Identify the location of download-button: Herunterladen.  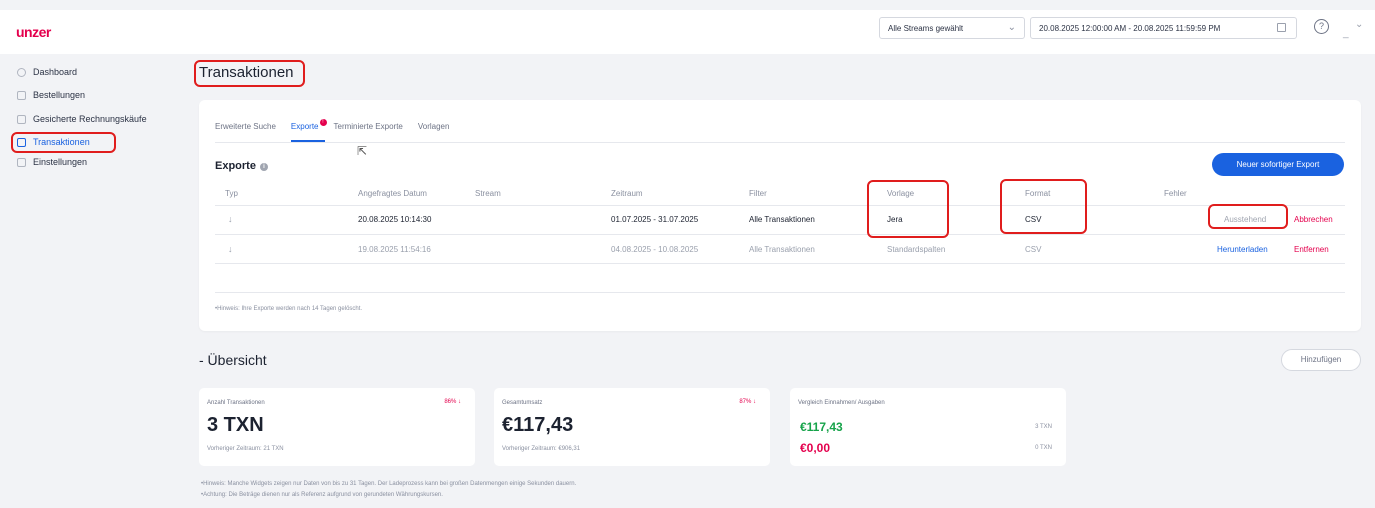
(1242, 249).